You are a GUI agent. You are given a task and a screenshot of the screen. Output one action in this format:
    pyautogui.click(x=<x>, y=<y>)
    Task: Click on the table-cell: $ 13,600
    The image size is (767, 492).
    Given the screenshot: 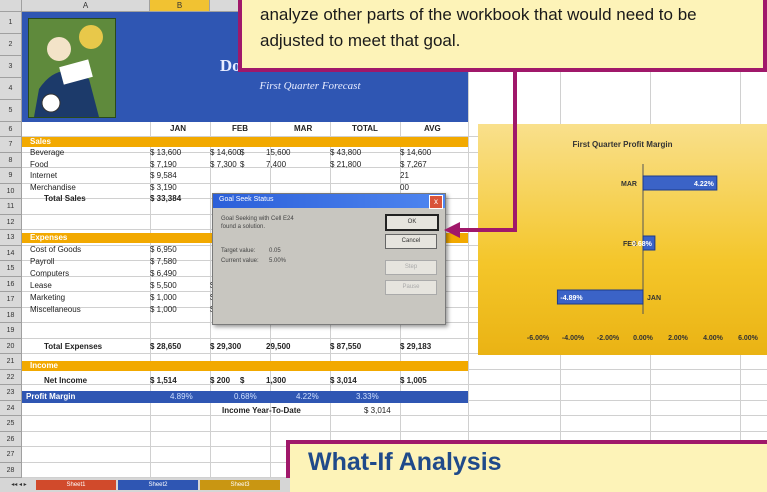 What is the action you would take?
    pyautogui.click(x=165, y=153)
    